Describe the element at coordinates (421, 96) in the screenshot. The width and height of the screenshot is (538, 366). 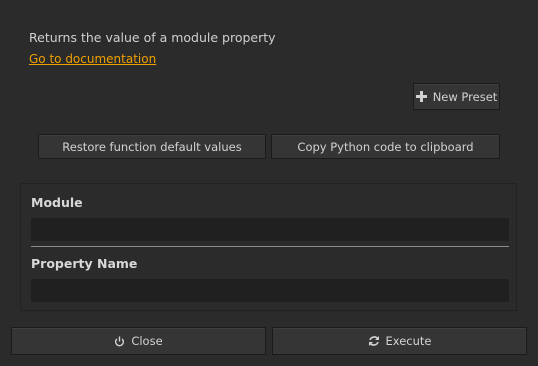
I see `plus-icon` at that location.